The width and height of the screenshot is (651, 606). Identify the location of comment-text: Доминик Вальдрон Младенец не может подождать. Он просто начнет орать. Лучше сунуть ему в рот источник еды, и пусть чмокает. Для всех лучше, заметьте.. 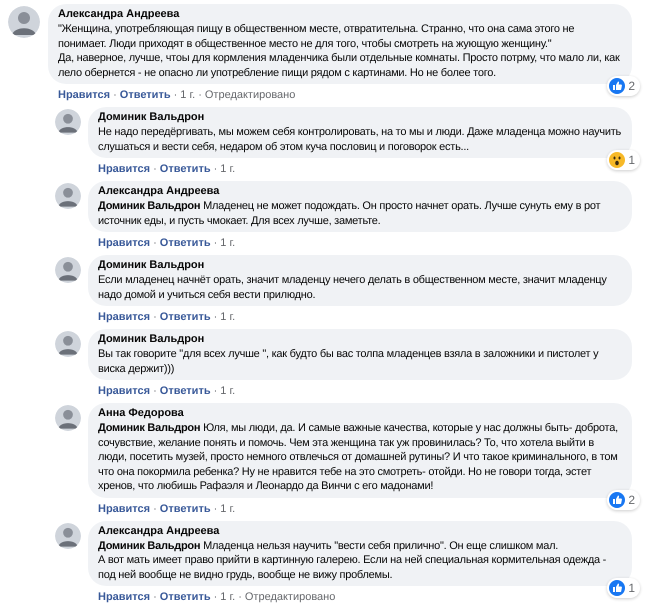
(350, 213).